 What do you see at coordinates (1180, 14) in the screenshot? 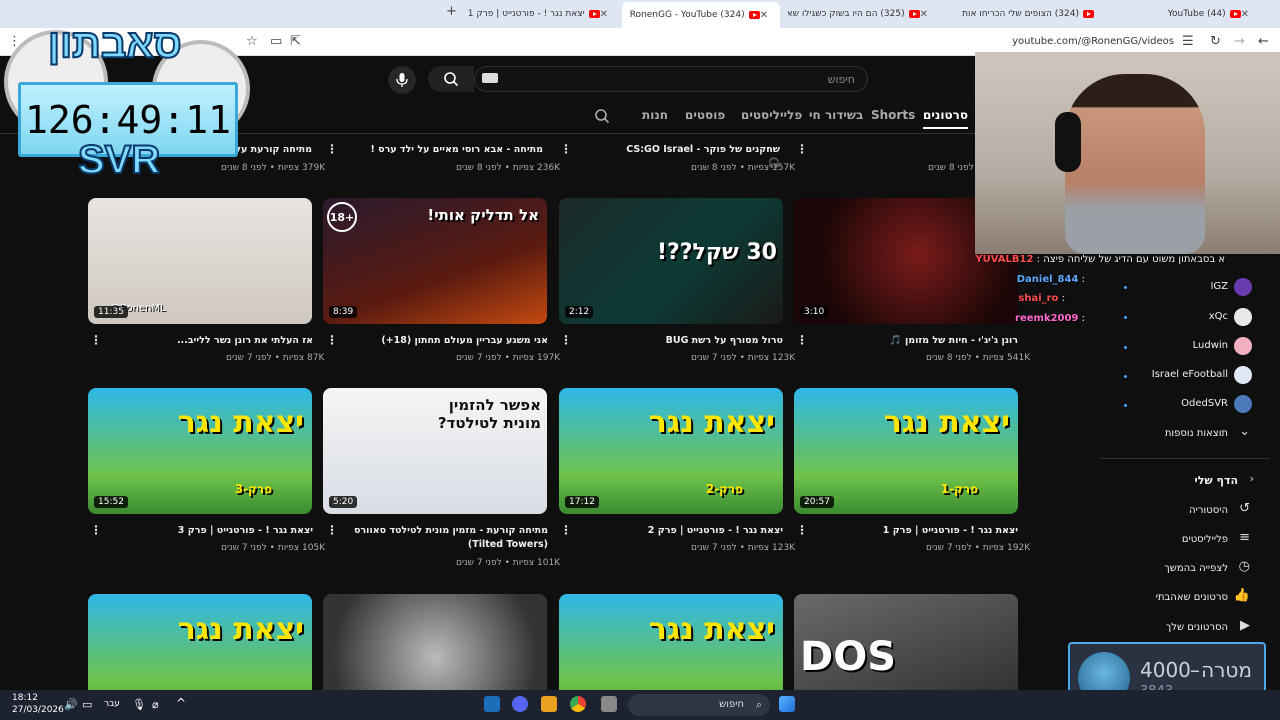
I see `browser-tab: ✕ (44) YouTube` at bounding box center [1180, 14].